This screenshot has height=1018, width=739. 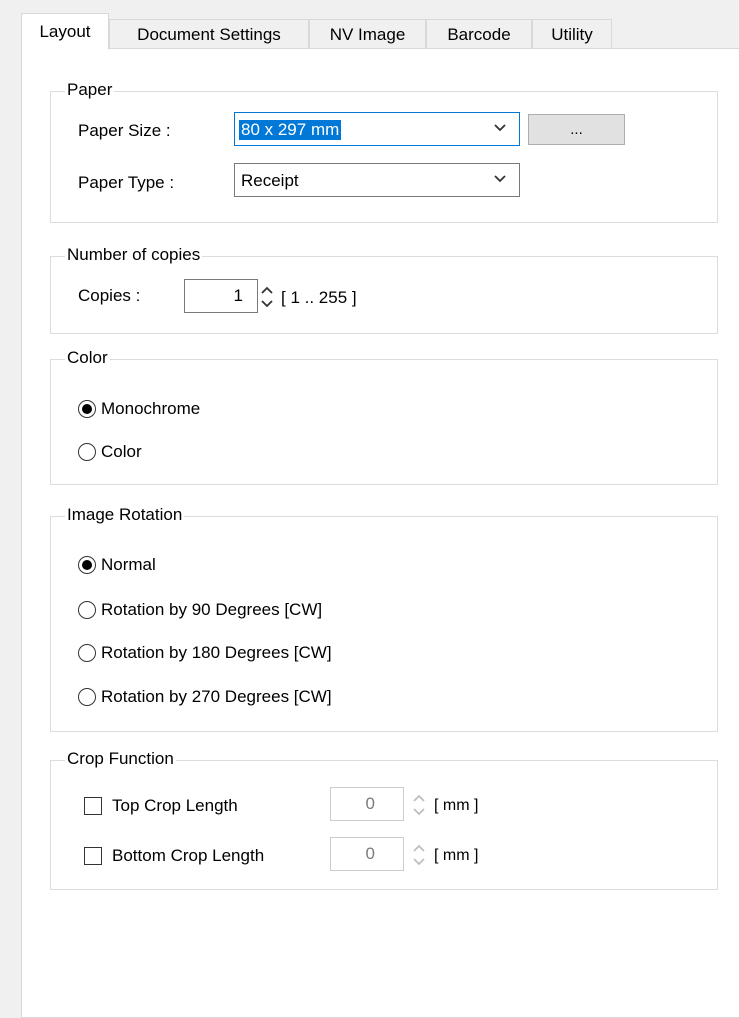 I want to click on copies-spinner-icon, so click(x=267, y=297).